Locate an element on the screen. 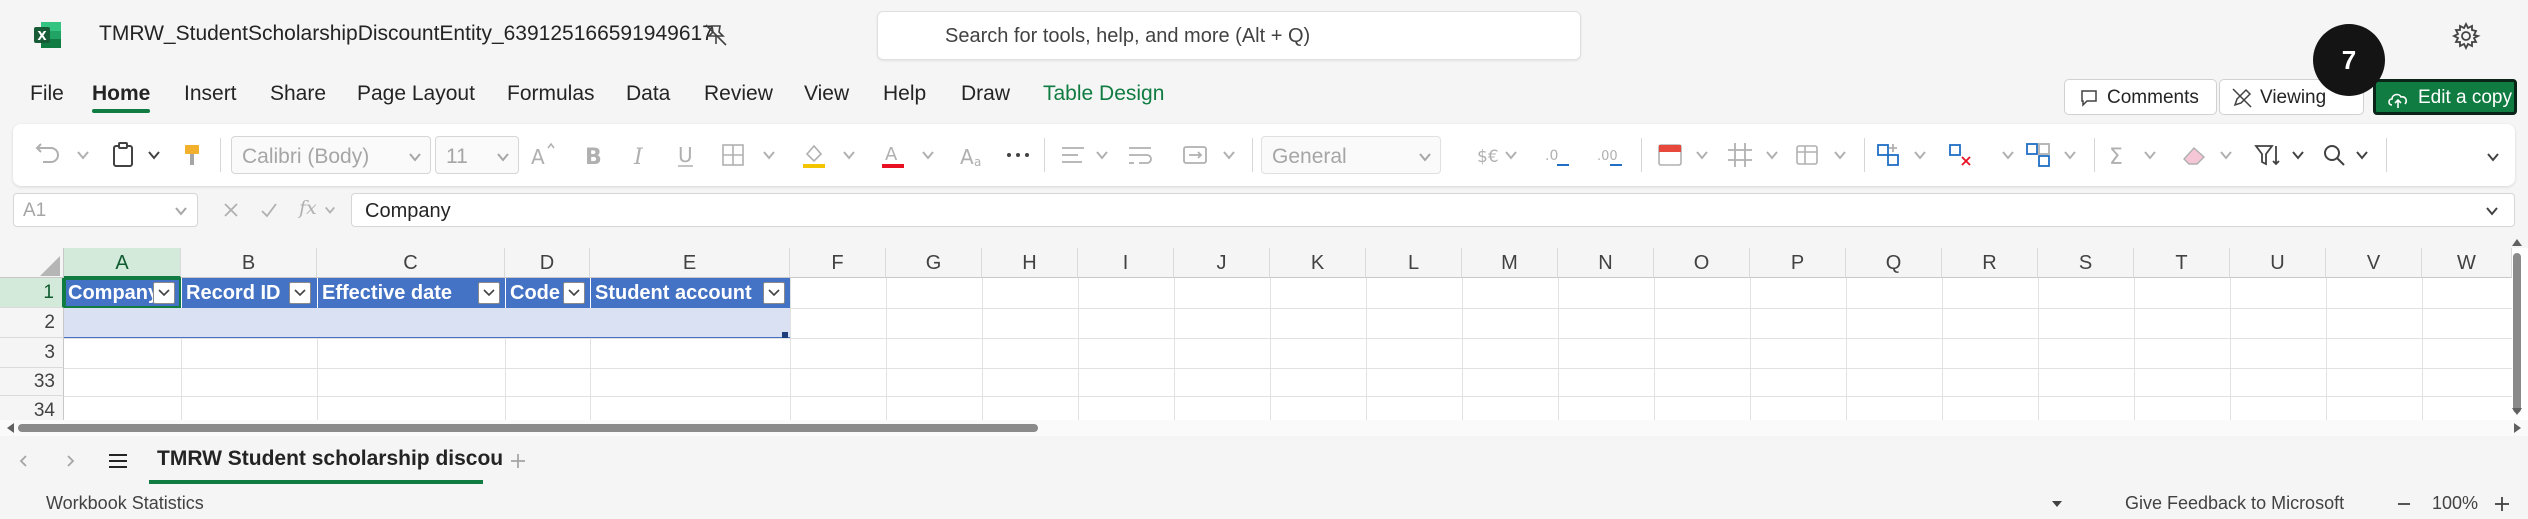 This screenshot has height=519, width=2528. decrease-decimal-icon: .0 is located at coordinates (1558, 155).